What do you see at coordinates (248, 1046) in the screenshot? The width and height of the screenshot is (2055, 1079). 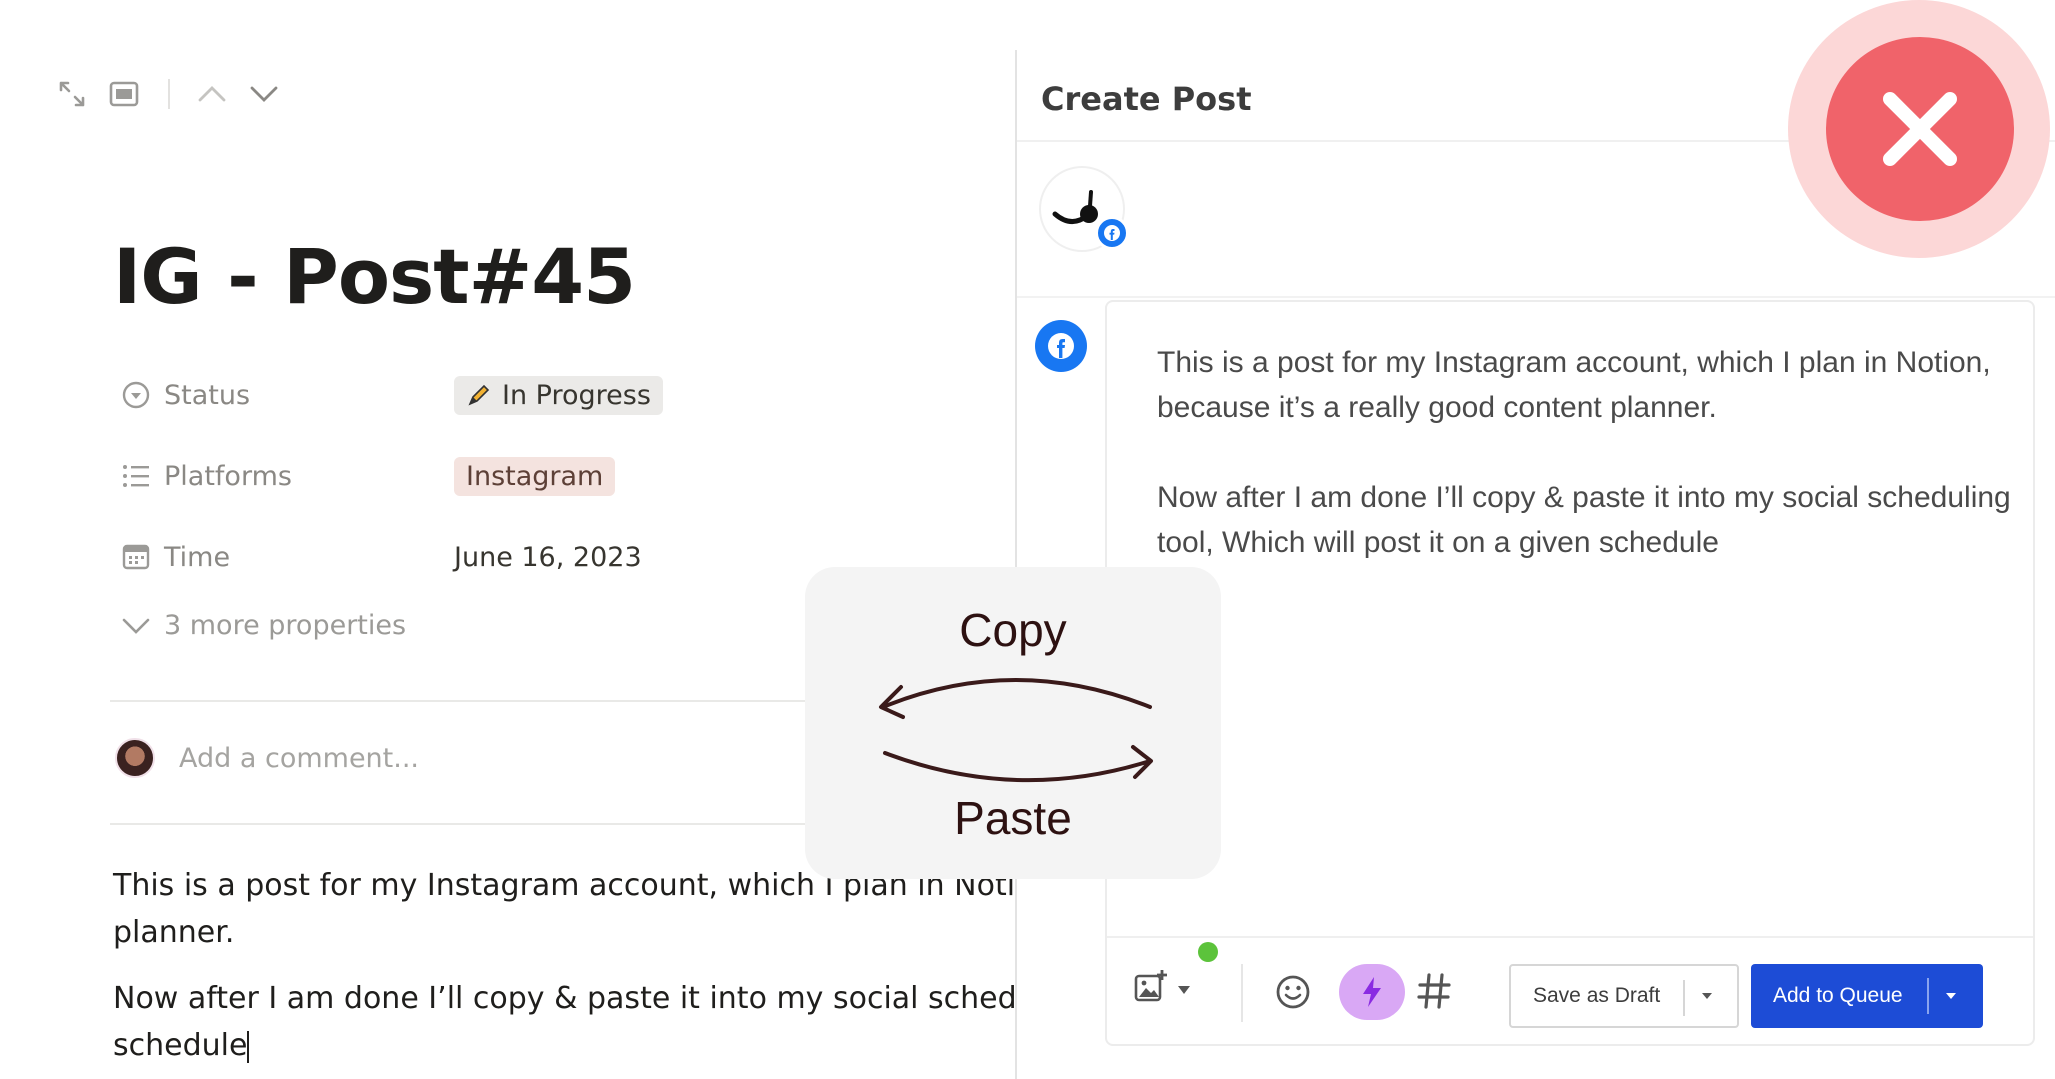 I see `text-cursor` at bounding box center [248, 1046].